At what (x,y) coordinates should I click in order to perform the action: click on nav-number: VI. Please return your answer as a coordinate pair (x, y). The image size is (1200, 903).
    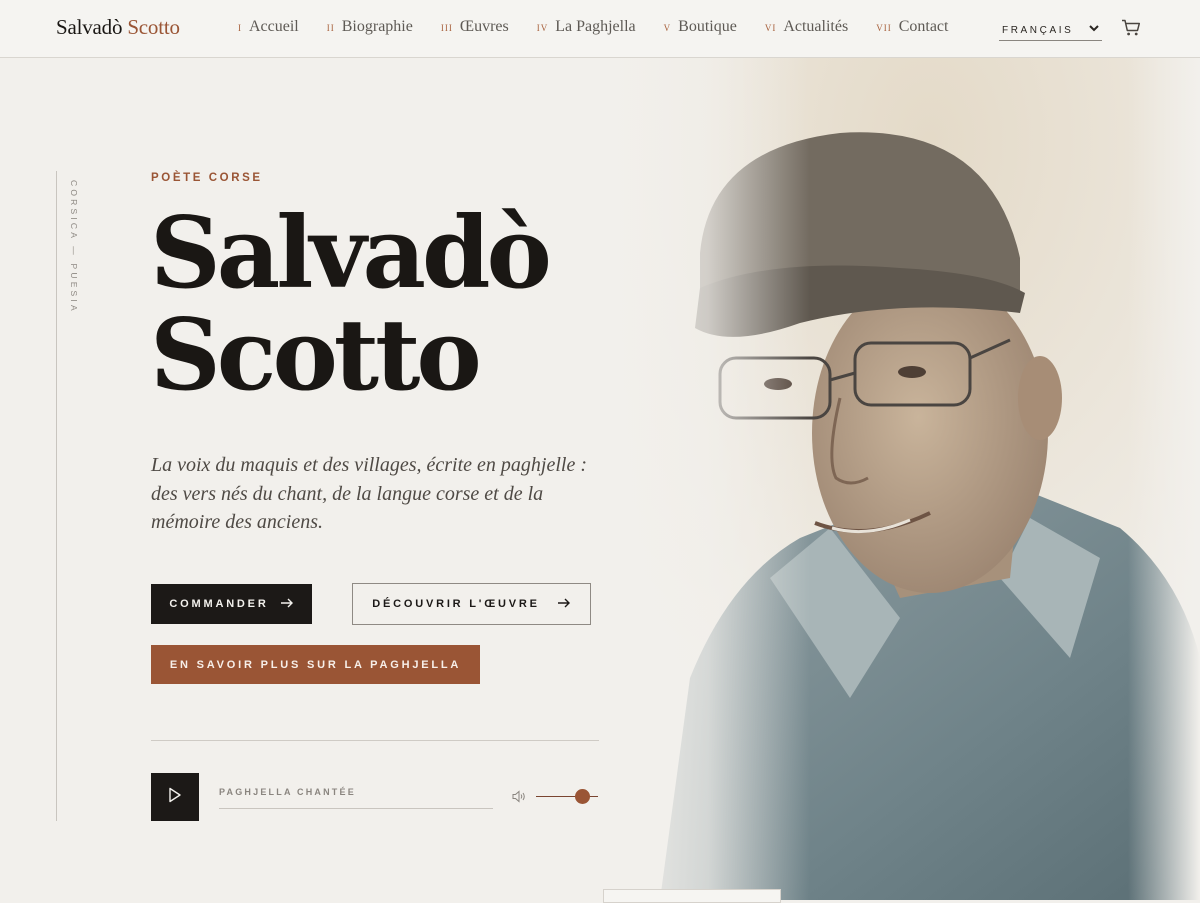
    Looking at the image, I should click on (770, 28).